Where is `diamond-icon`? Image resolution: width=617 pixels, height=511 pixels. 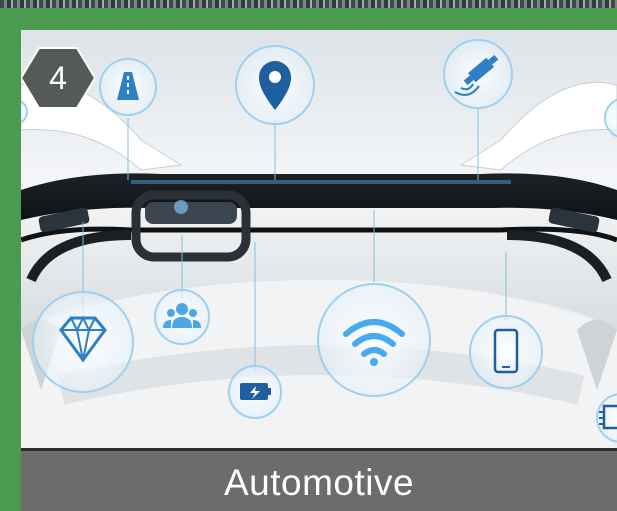 diamond-icon is located at coordinates (83, 342).